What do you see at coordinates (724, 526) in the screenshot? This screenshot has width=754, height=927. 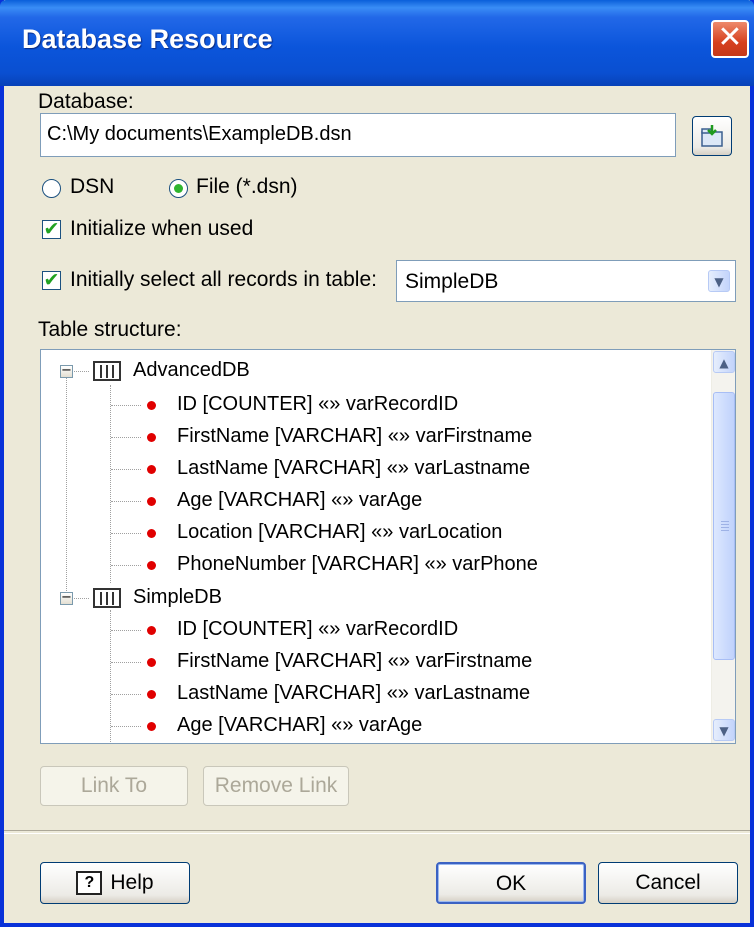 I see `scrollbar-thumb` at bounding box center [724, 526].